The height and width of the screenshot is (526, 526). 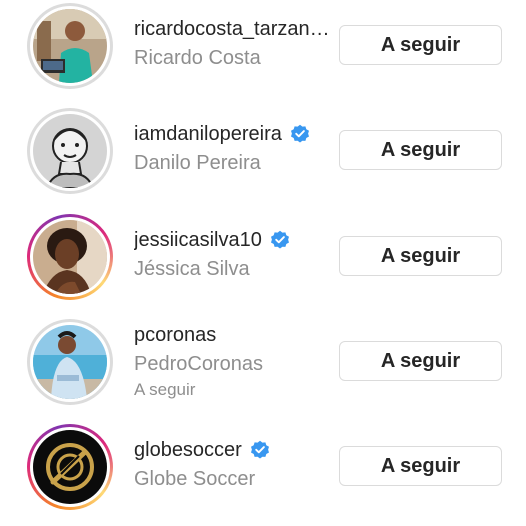 What do you see at coordinates (234, 254) in the screenshot?
I see `account-info: jessiicasilva10 Jéssica Silva` at bounding box center [234, 254].